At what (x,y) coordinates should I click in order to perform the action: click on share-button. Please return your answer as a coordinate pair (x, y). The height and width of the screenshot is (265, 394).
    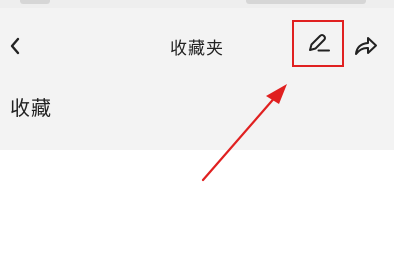
    Looking at the image, I should click on (366, 46).